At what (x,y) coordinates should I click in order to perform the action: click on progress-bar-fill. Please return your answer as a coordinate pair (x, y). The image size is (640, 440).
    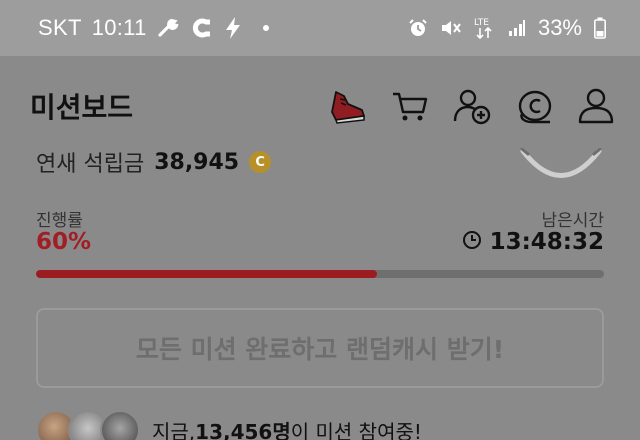
    Looking at the image, I should click on (206, 274).